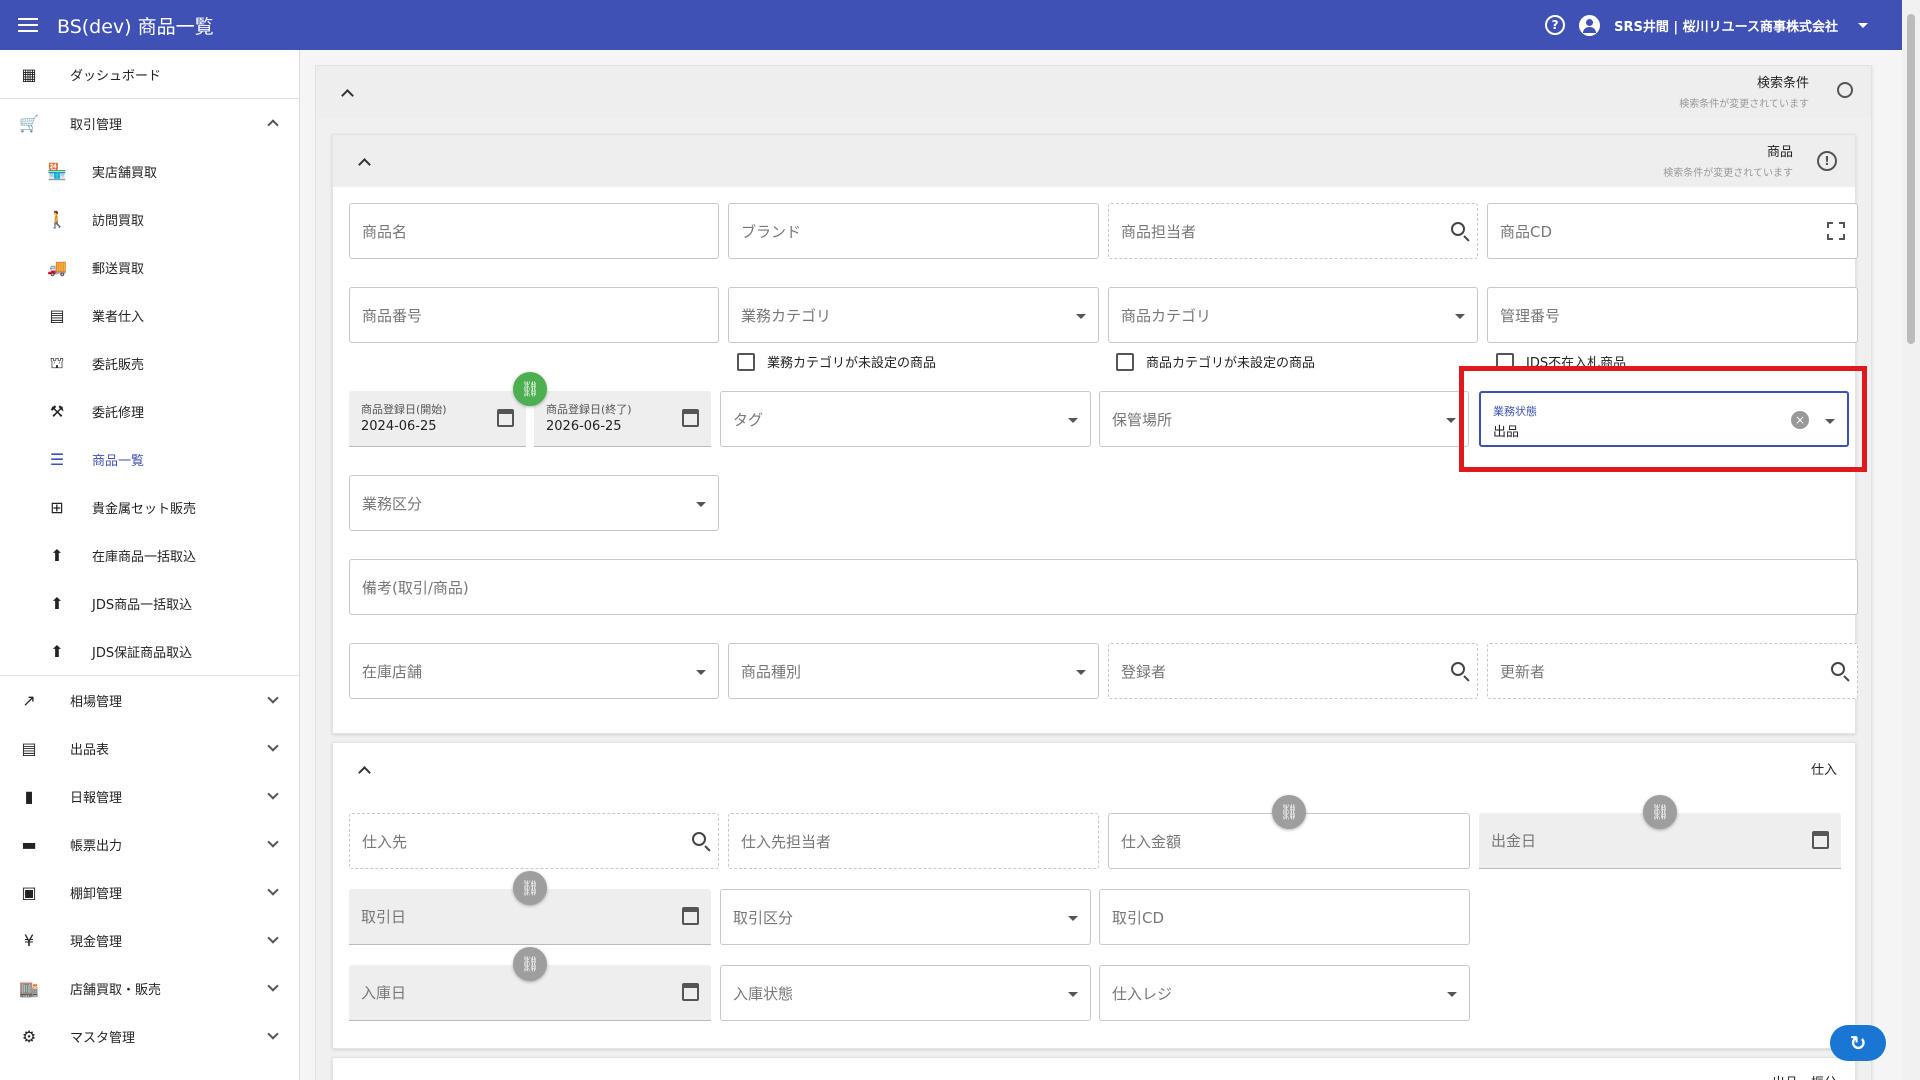 Image resolution: width=1920 pixels, height=1080 pixels. Describe the element at coordinates (913, 671) in the screenshot. I see `product-type-select: 商品種別` at that location.